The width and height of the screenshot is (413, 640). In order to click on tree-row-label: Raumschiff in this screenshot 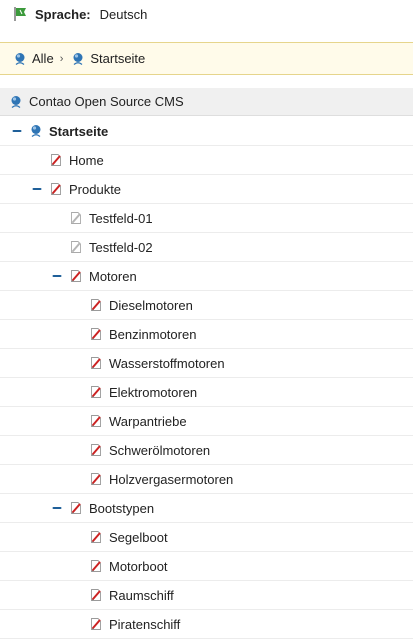, I will do `click(141, 595)`.